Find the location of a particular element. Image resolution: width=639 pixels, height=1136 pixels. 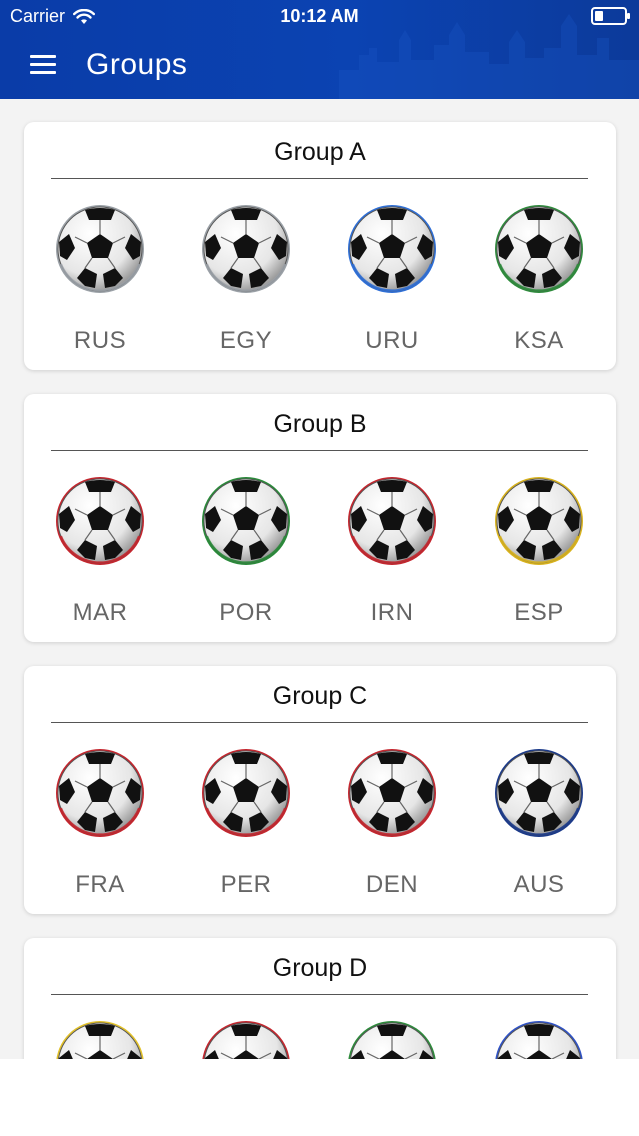

team-code: POR is located at coordinates (246, 612).